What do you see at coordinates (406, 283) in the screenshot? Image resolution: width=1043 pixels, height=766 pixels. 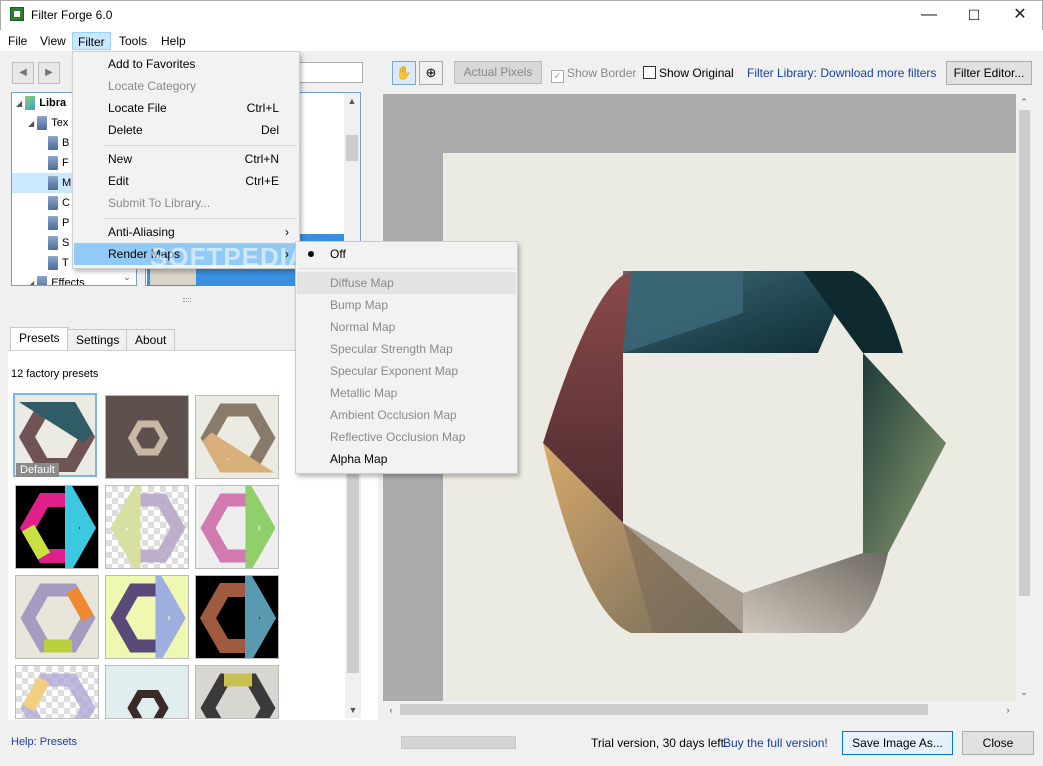 I see `menu-item-diffuse-map: Diffuse Map` at bounding box center [406, 283].